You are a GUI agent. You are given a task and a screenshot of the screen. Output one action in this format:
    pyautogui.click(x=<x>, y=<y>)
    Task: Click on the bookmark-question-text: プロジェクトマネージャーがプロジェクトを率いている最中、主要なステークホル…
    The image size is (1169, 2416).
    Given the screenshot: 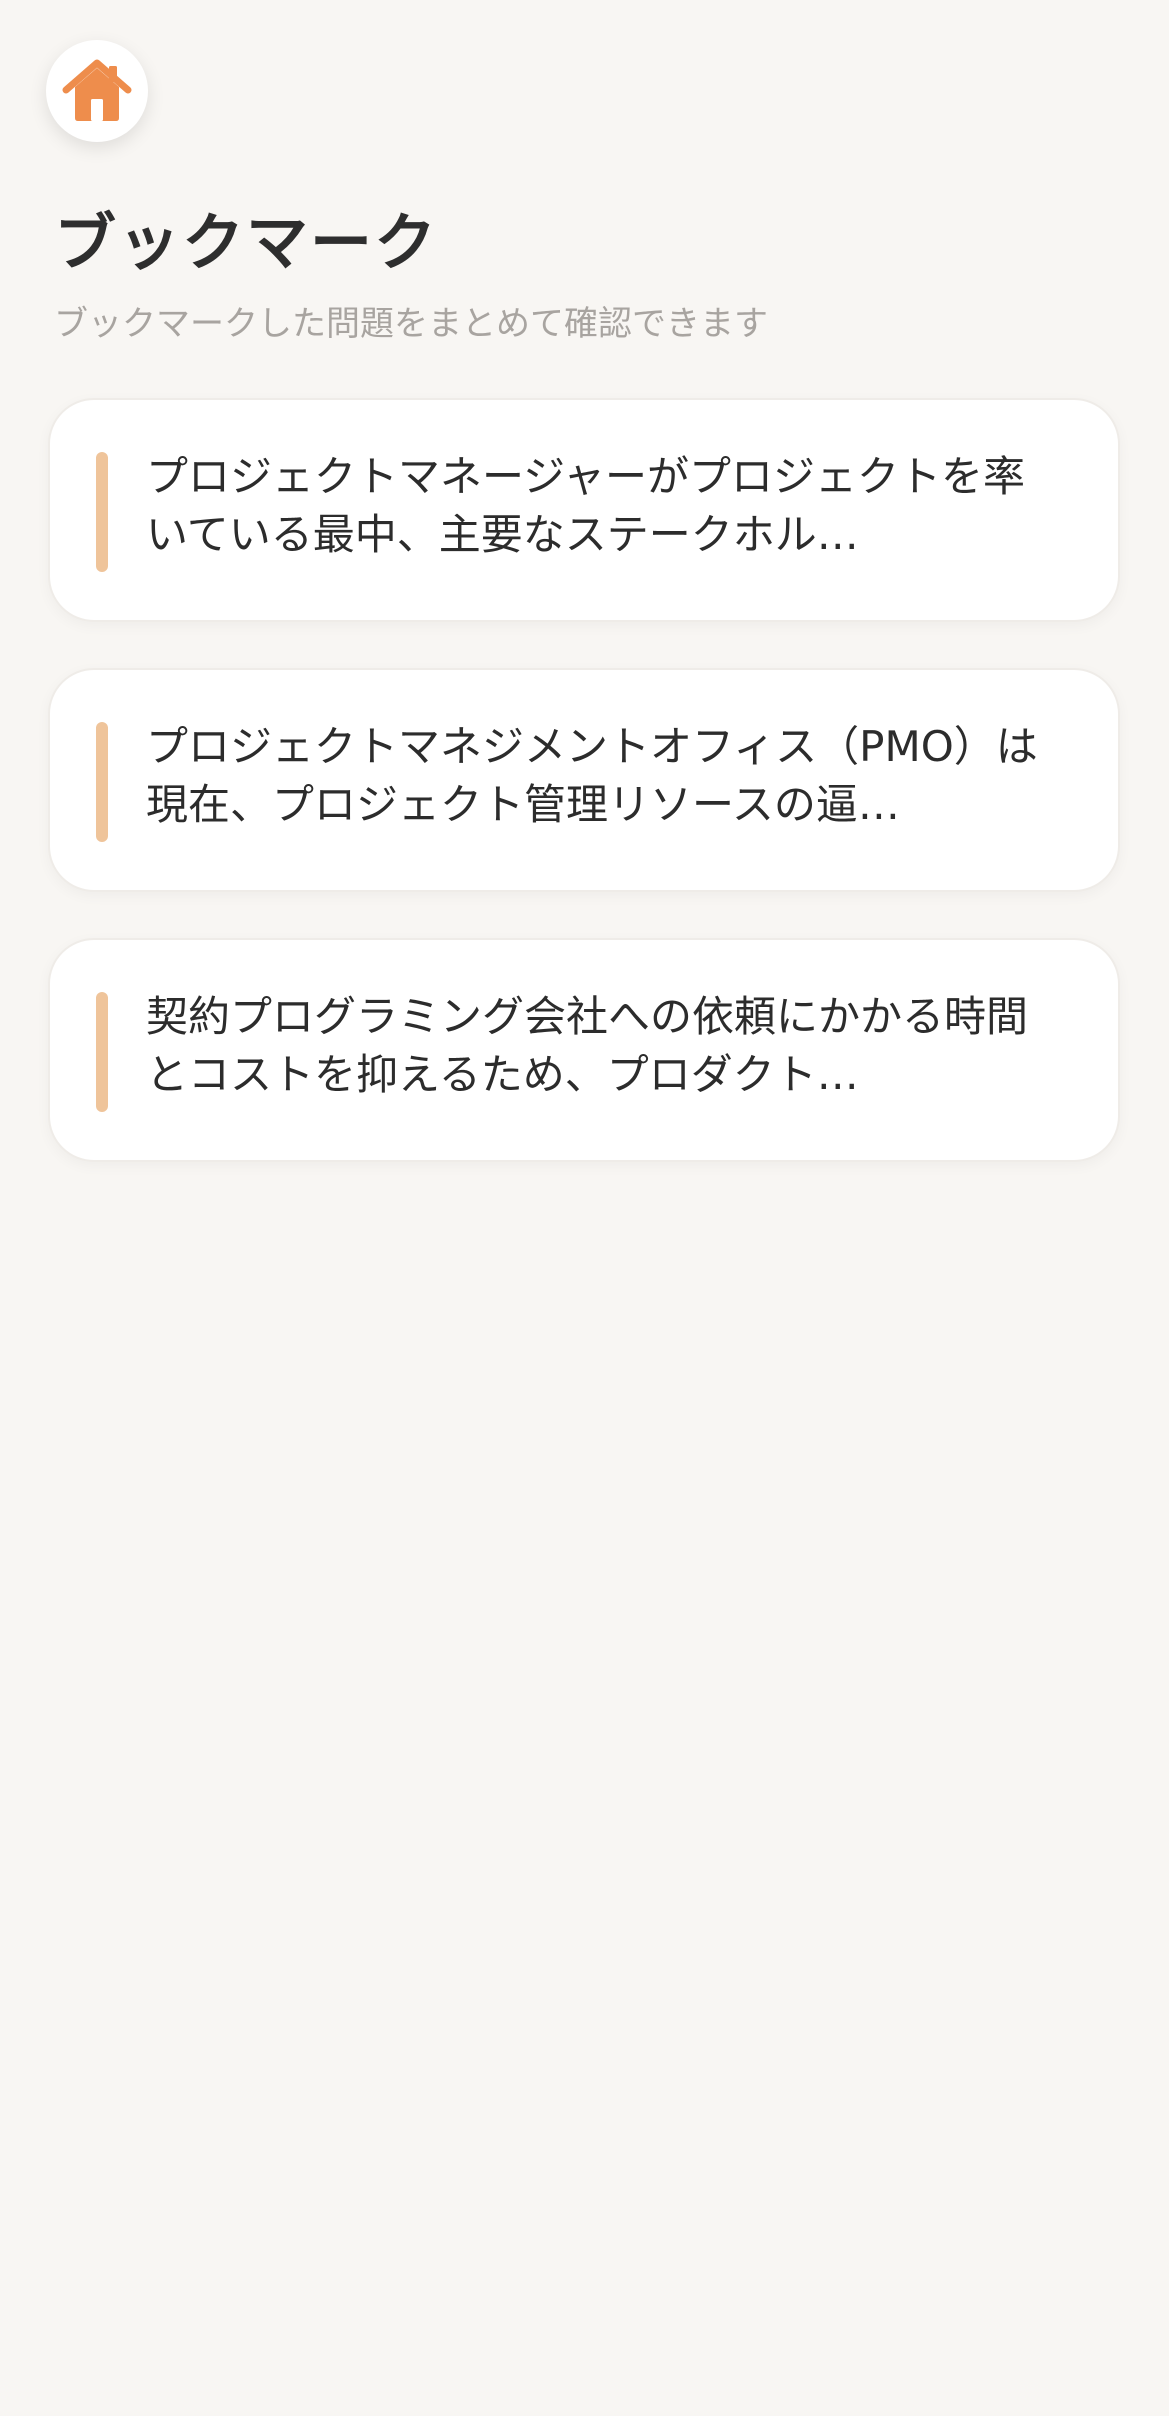 What is the action you would take?
    pyautogui.click(x=586, y=505)
    